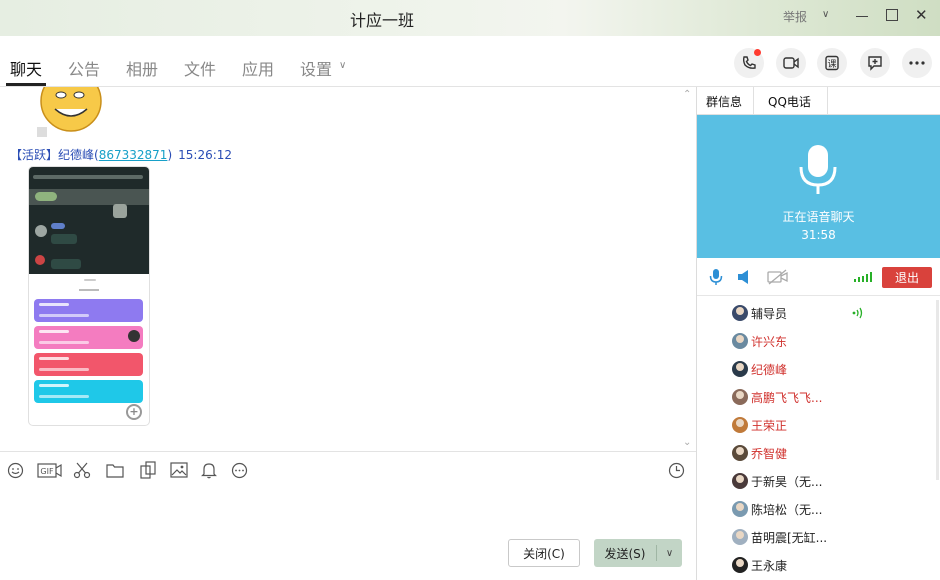 The width and height of the screenshot is (940, 580). Describe the element at coordinates (209, 470) in the screenshot. I see `bell-icon` at that location.